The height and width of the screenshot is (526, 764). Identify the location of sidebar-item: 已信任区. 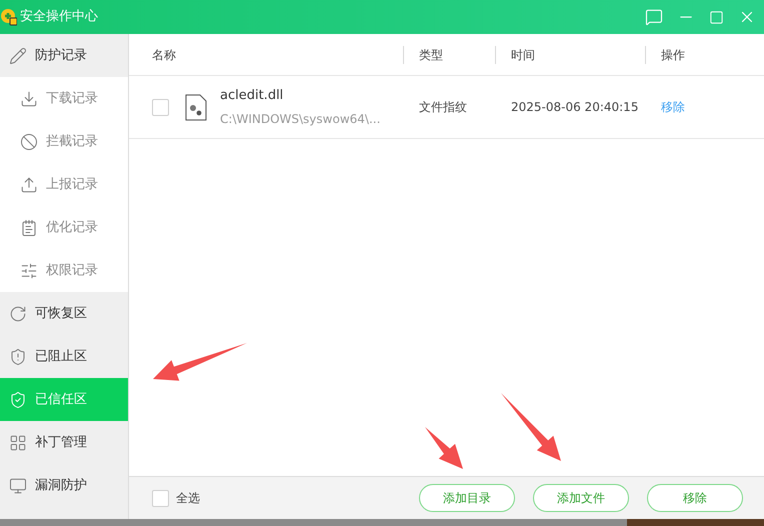
(64, 399).